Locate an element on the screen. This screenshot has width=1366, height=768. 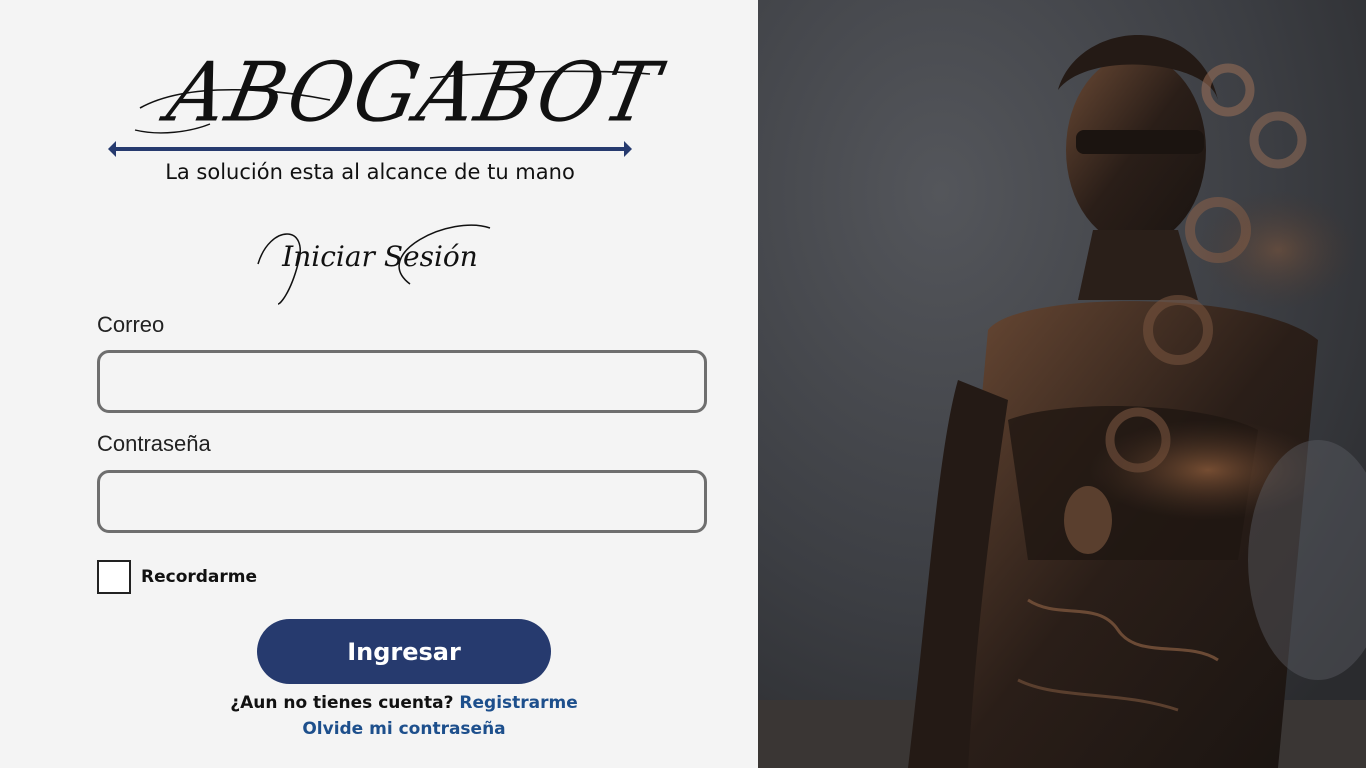
email-field is located at coordinates (402, 381).